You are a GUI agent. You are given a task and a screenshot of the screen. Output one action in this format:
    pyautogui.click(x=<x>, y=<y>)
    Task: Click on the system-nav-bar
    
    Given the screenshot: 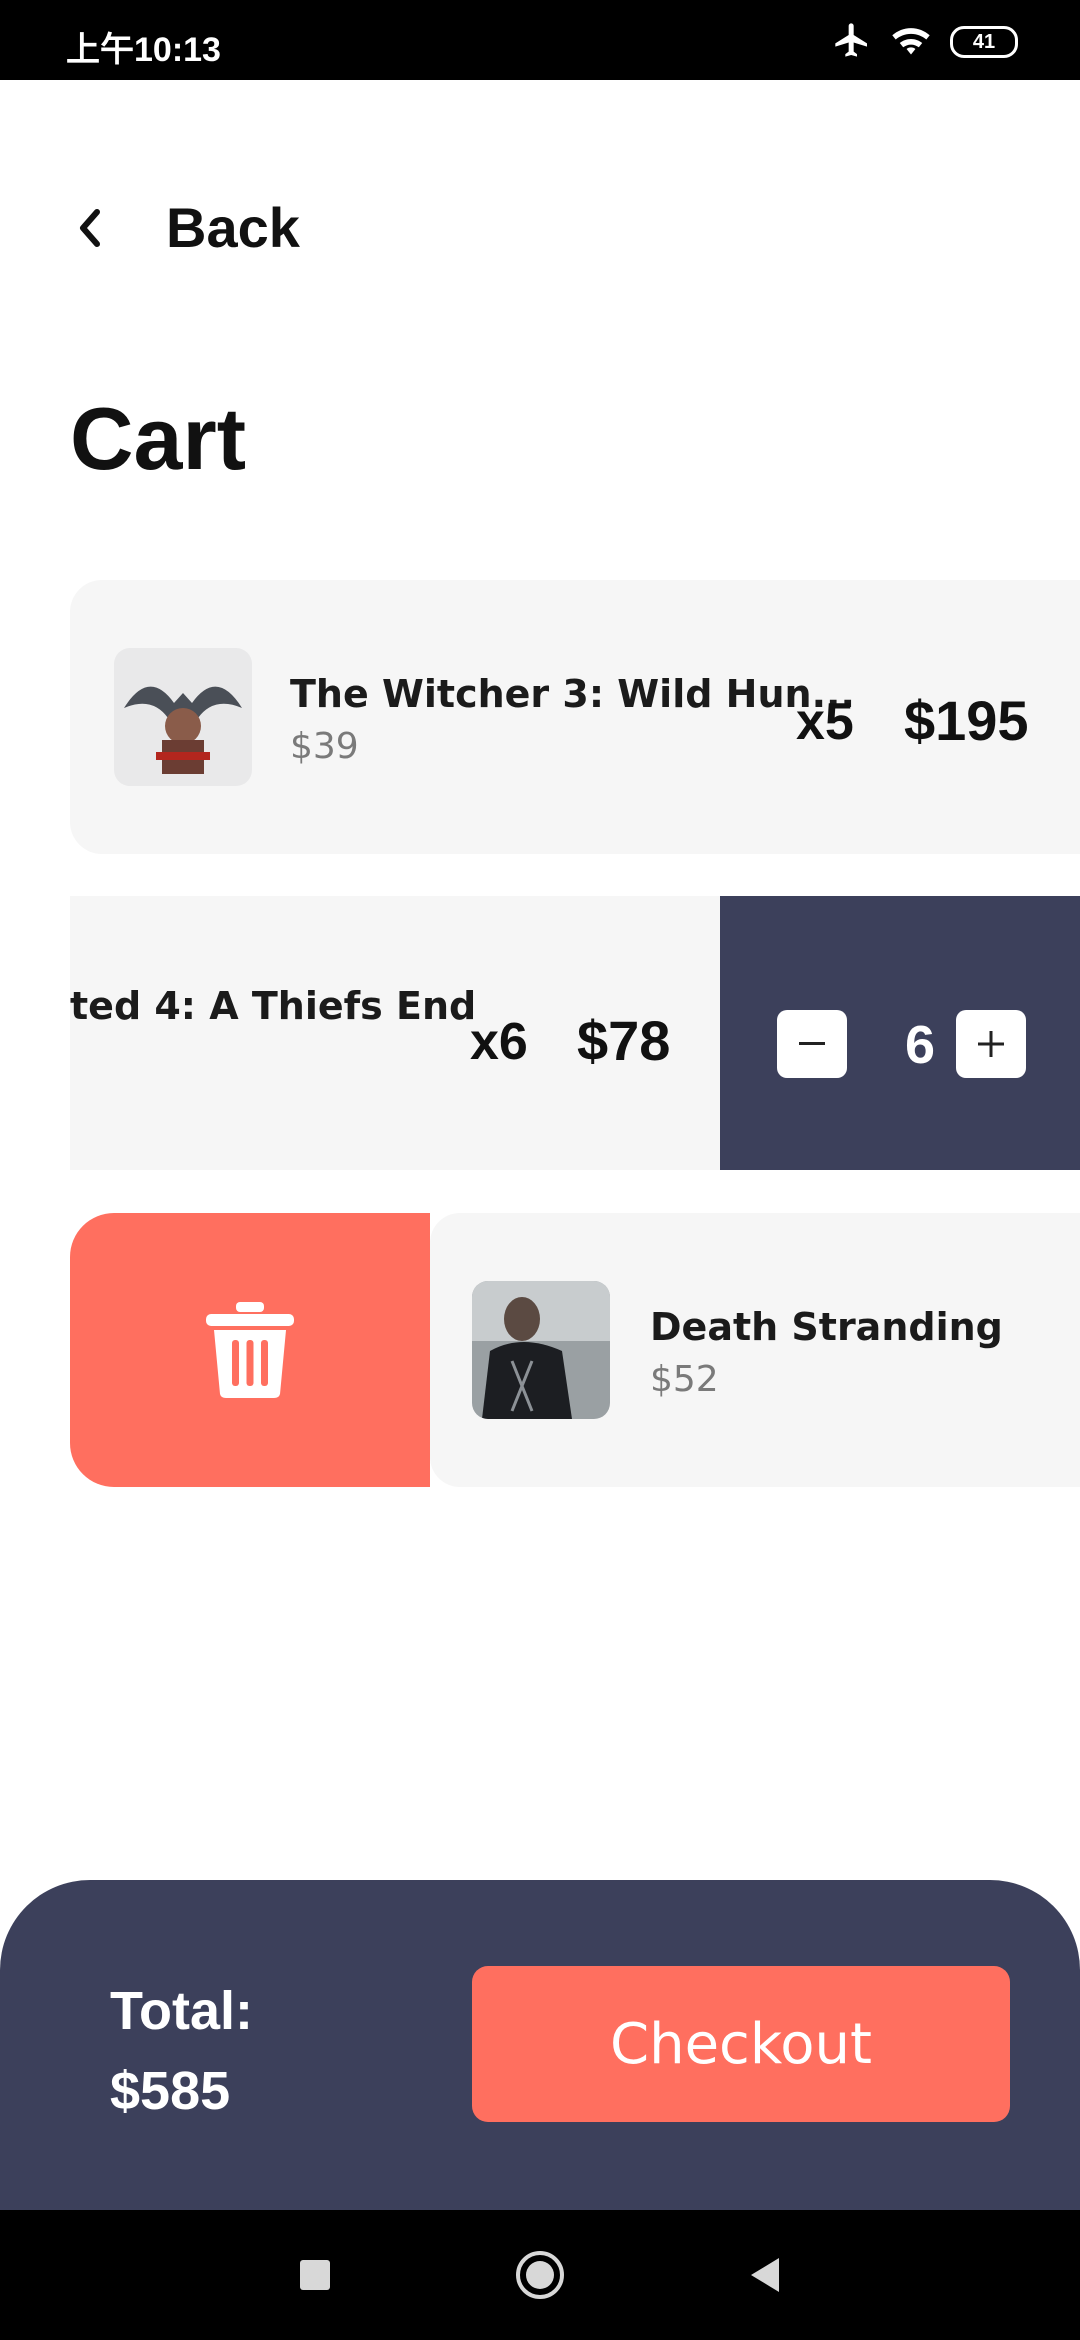 What is the action you would take?
    pyautogui.click(x=540, y=2275)
    